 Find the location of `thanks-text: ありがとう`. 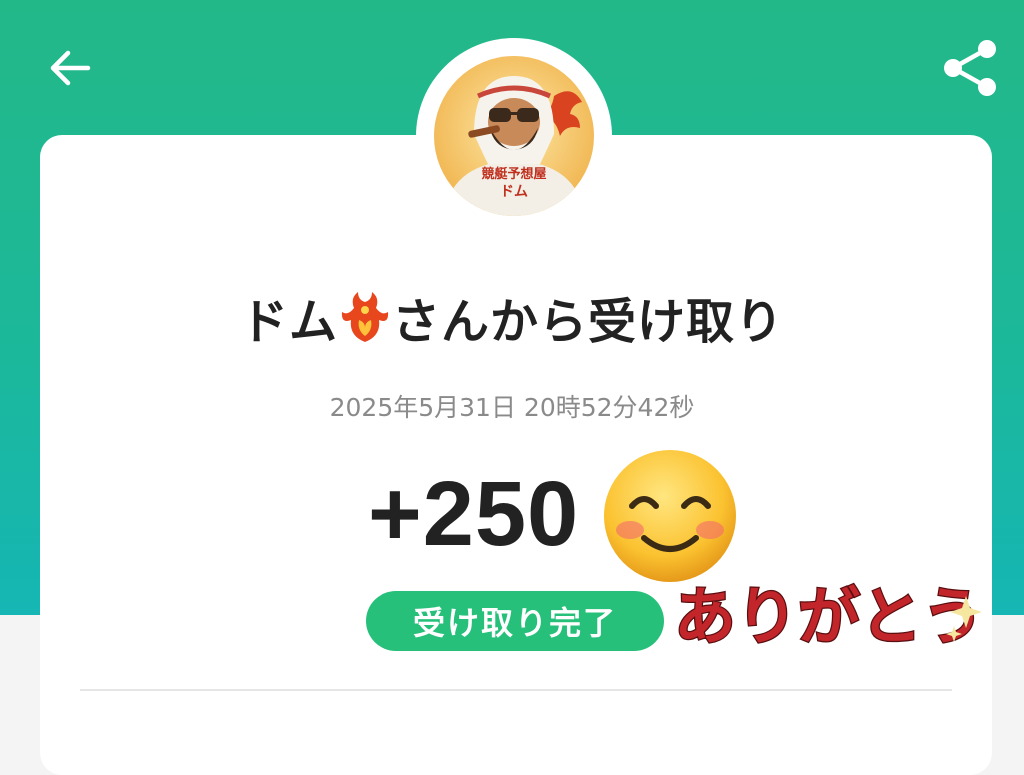

thanks-text: ありがとう is located at coordinates (829, 616).